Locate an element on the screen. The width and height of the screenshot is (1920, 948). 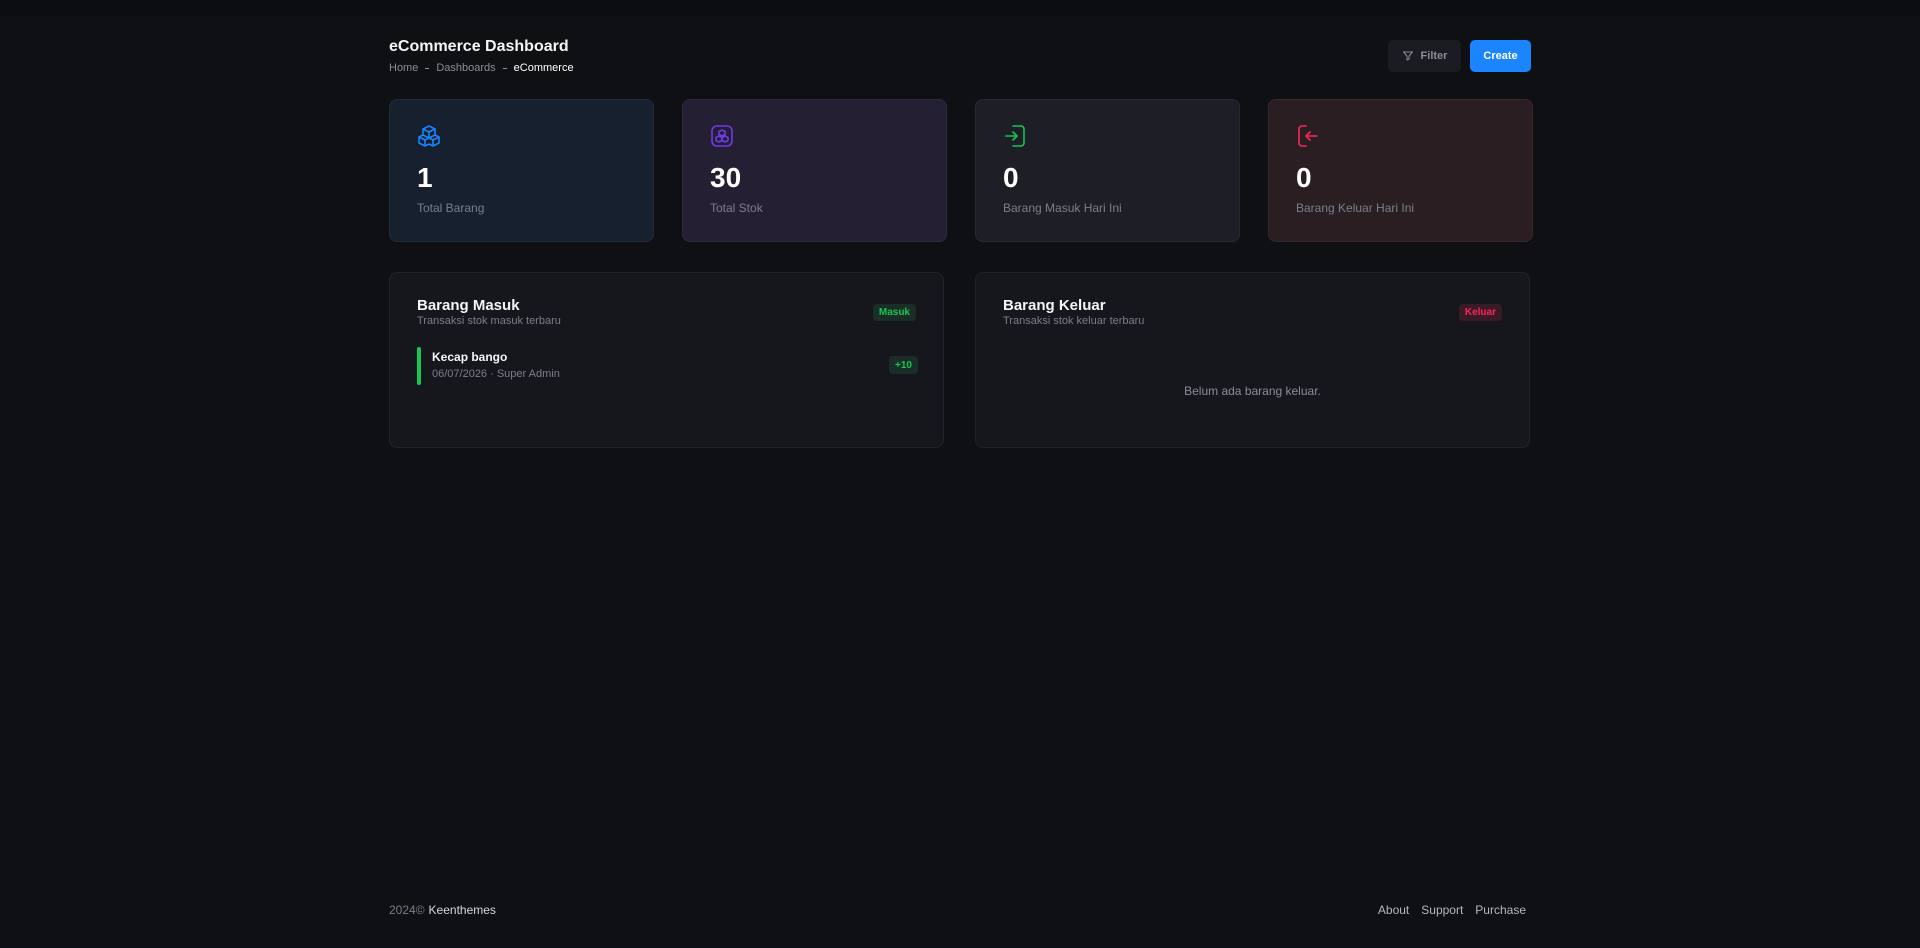
panel-subtitle: Transaksi stok masuk terbaru is located at coordinates (489, 321).